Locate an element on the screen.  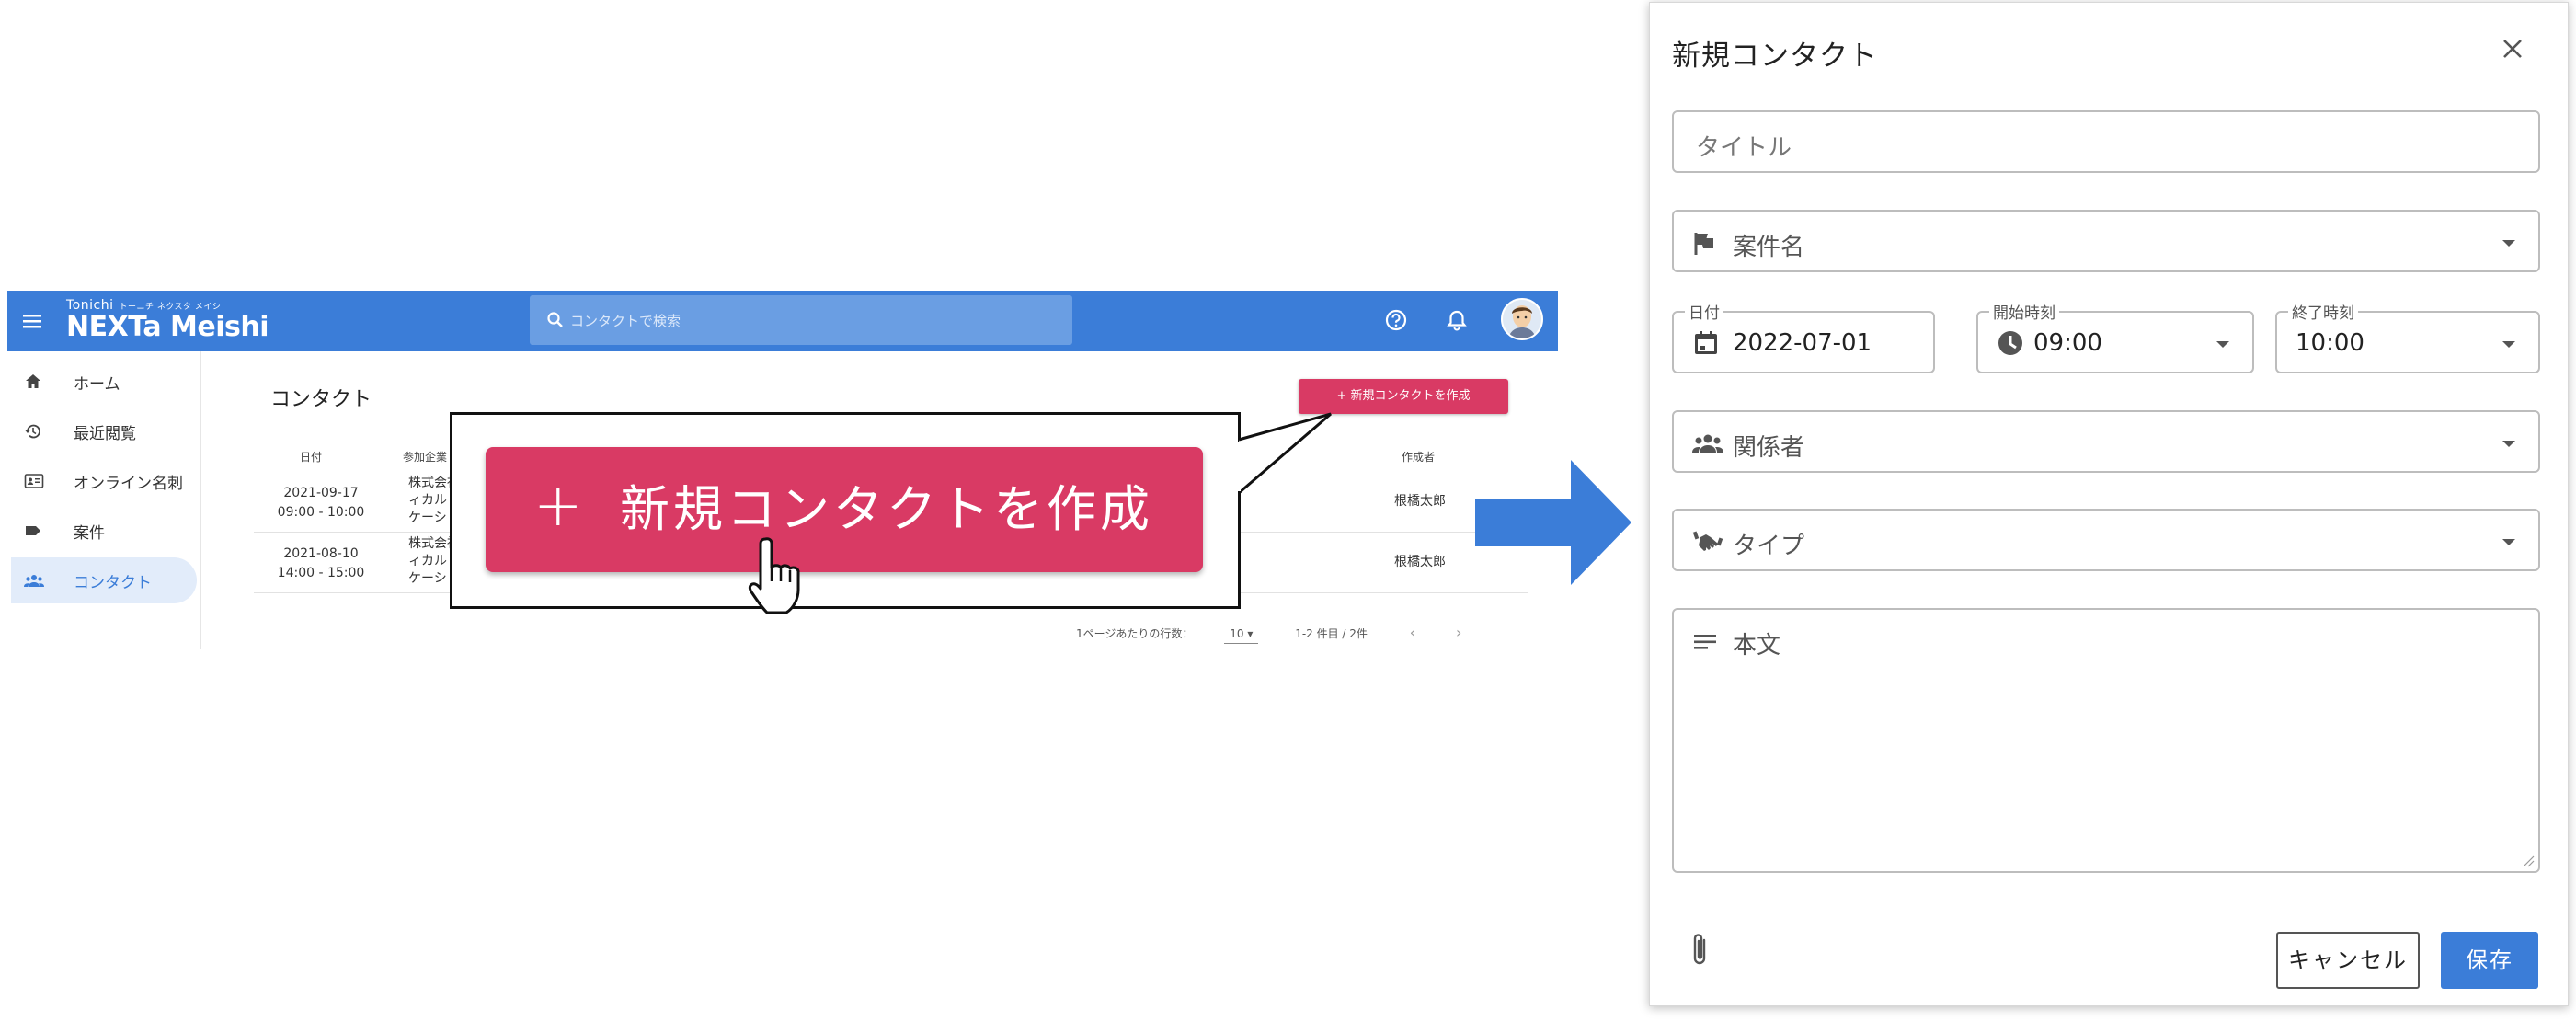
date-label: 日付 is located at coordinates (1704, 312).